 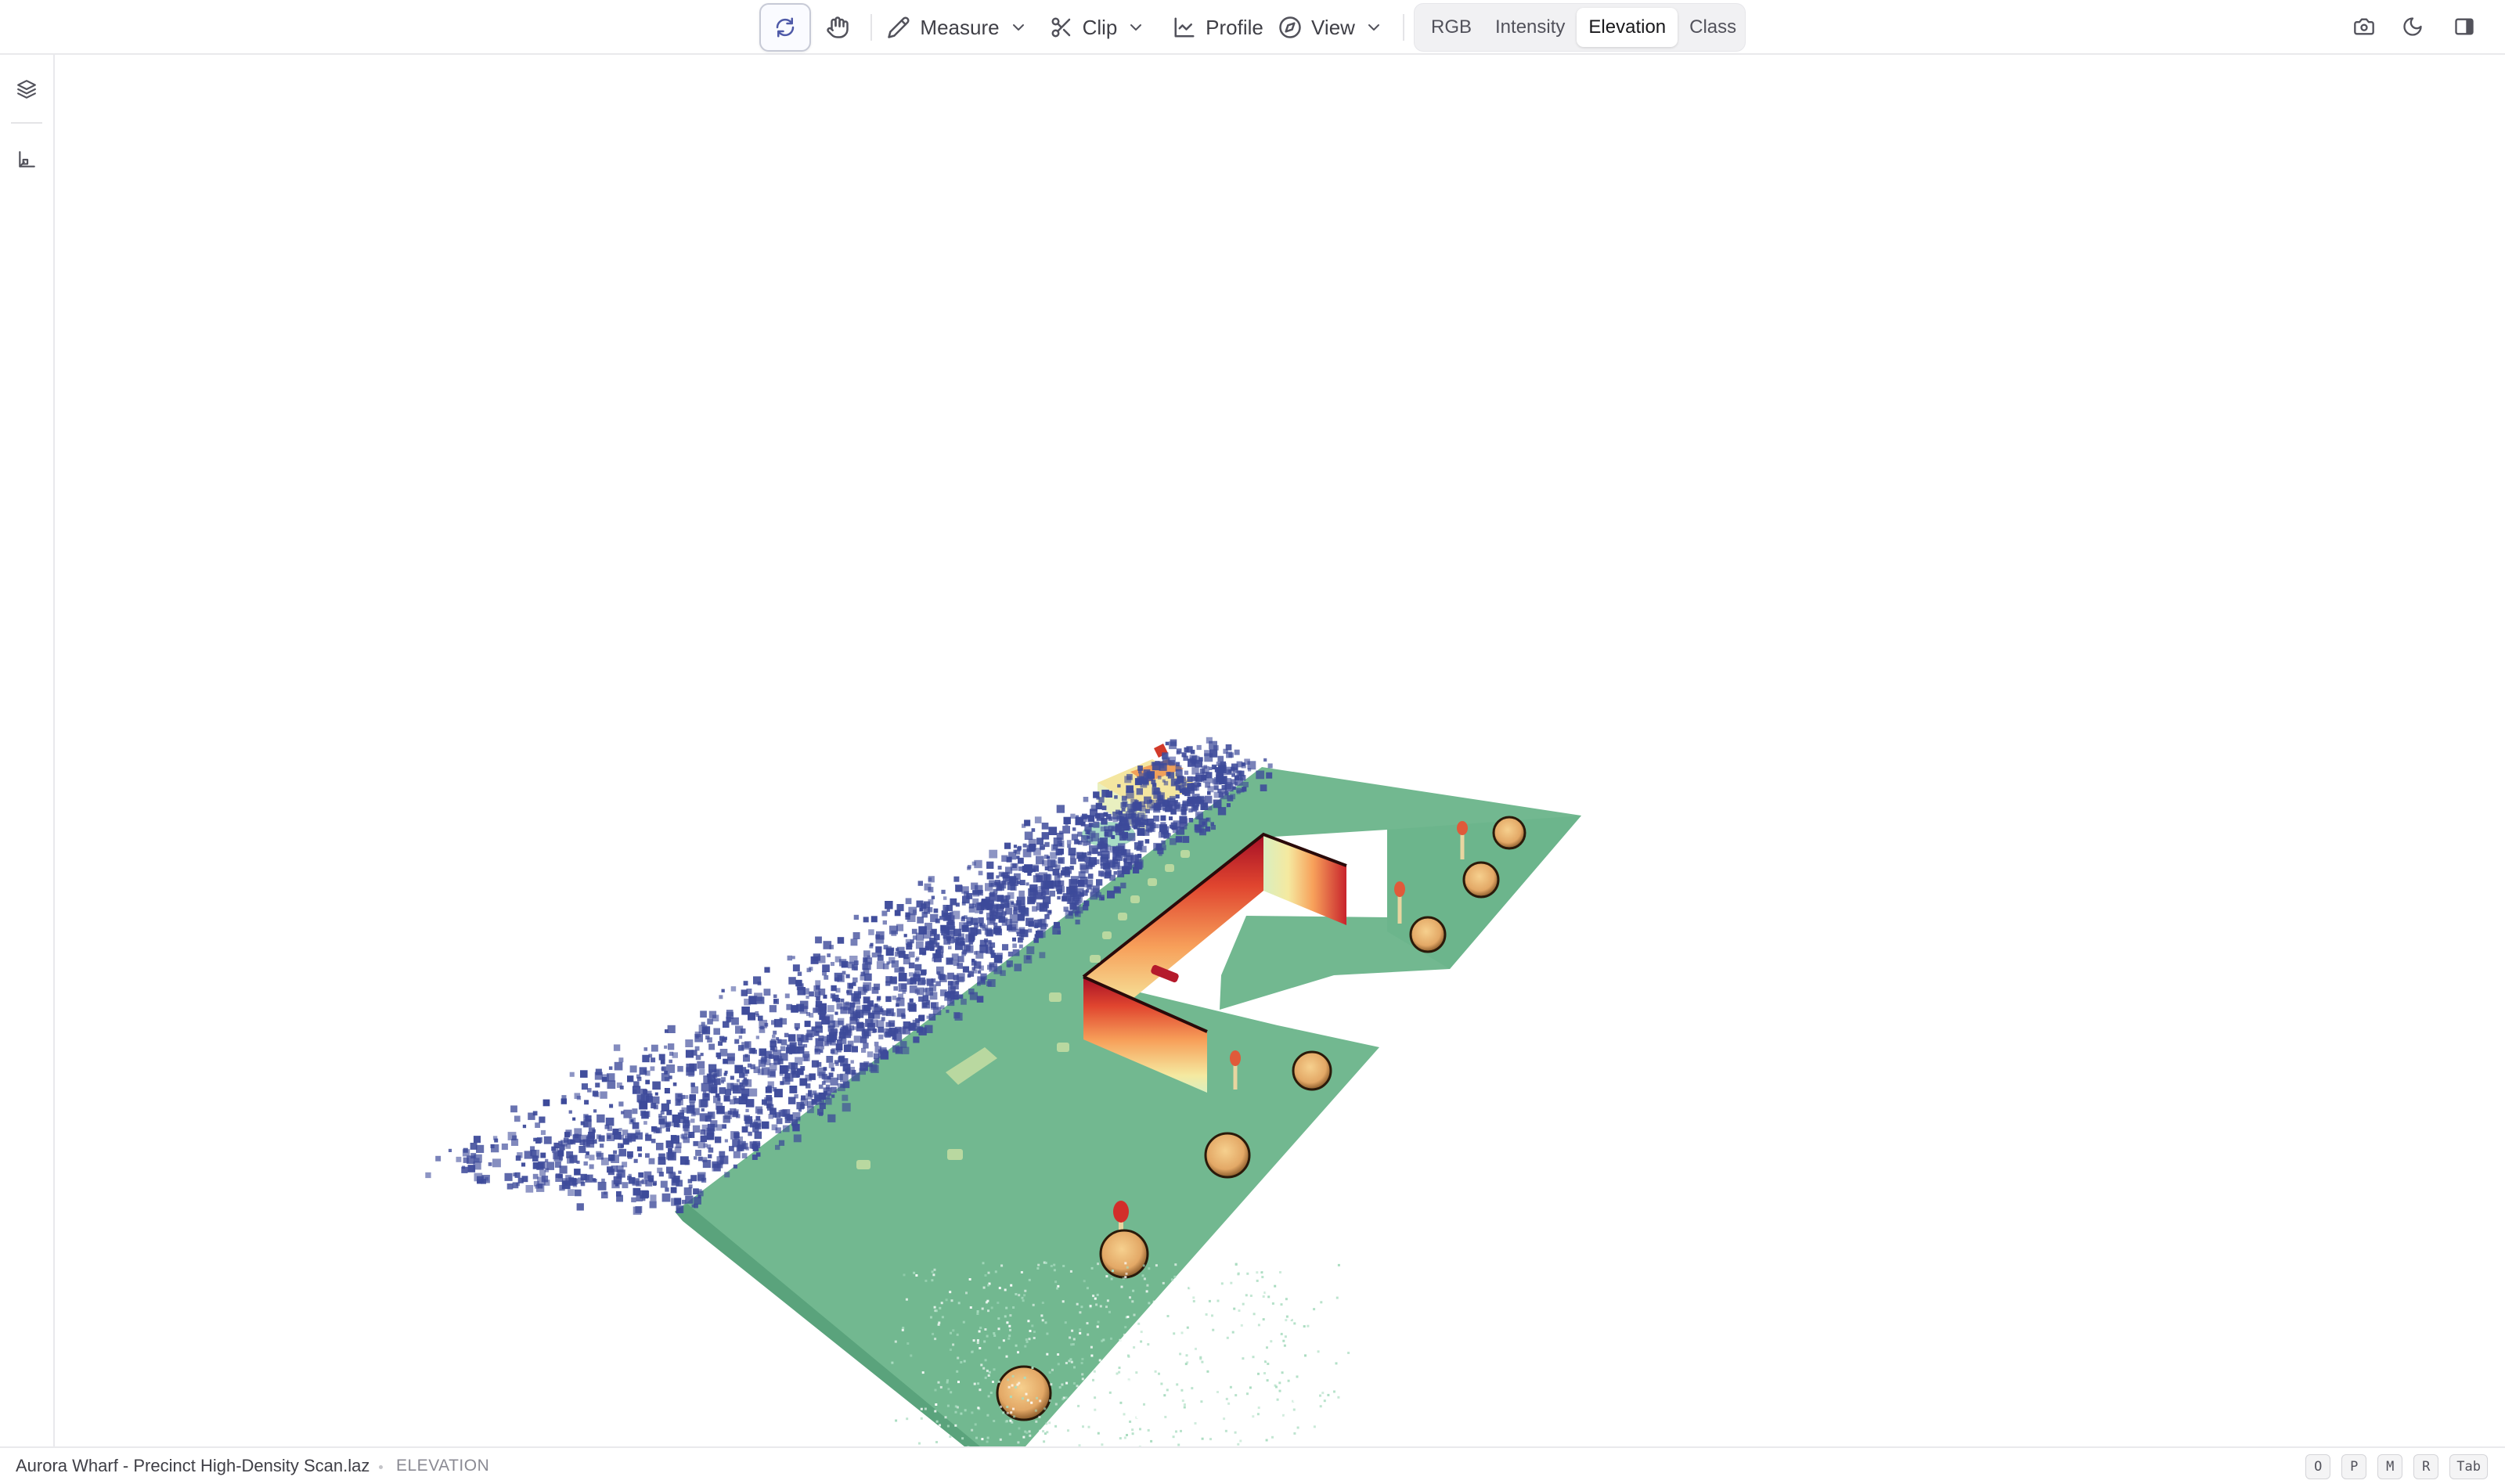 I want to click on panel-toggle-button, so click(x=2464, y=27).